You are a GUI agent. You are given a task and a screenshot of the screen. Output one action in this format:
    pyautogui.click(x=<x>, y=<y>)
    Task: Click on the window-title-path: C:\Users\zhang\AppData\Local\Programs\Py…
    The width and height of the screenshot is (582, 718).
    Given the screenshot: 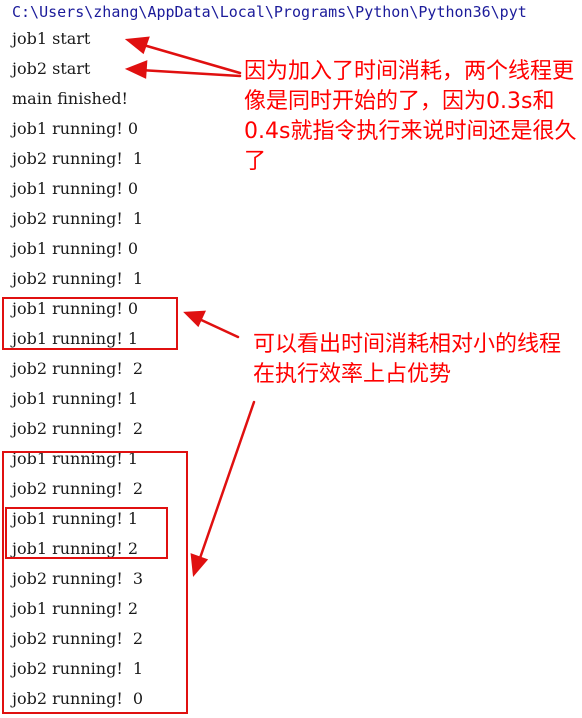 What is the action you would take?
    pyautogui.click(x=269, y=12)
    